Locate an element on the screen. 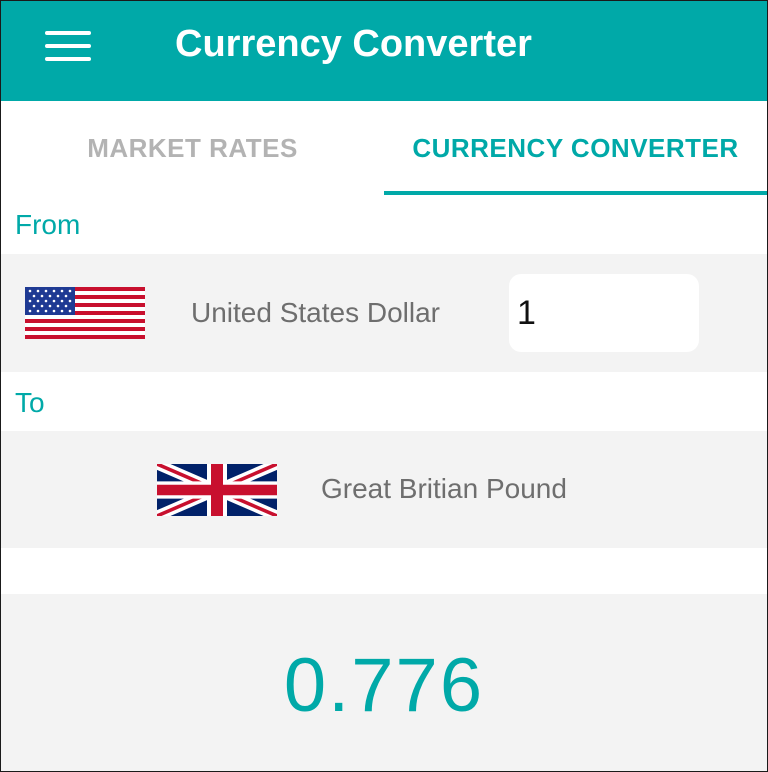  active-tab-indicator is located at coordinates (575, 193).